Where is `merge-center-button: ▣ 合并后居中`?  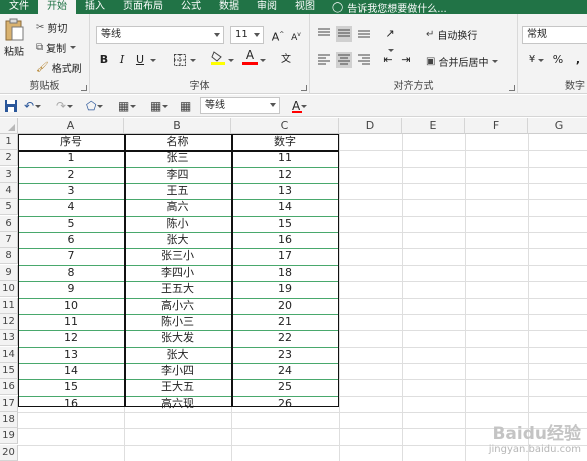 merge-center-button: ▣ 合并后居中 is located at coordinates (462, 61).